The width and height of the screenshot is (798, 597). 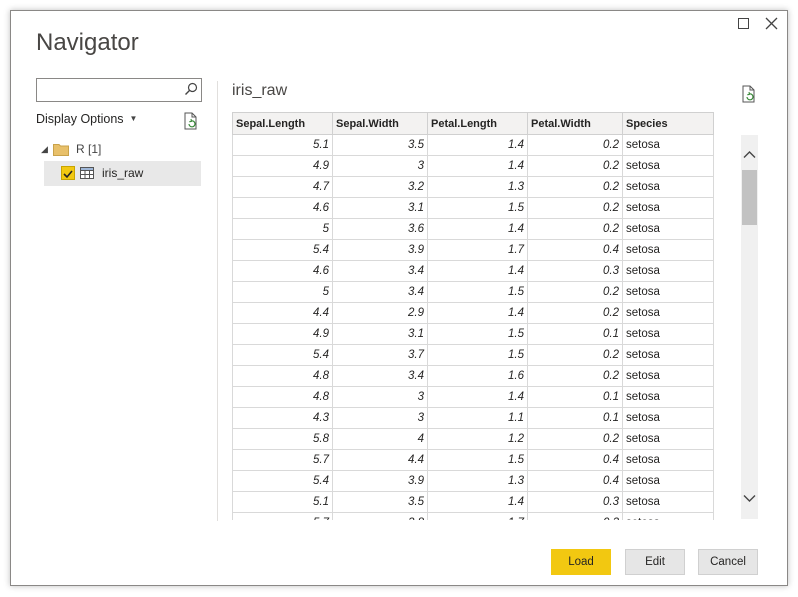 I want to click on tree-item-iris-raw: iris_raw, so click(x=122, y=173).